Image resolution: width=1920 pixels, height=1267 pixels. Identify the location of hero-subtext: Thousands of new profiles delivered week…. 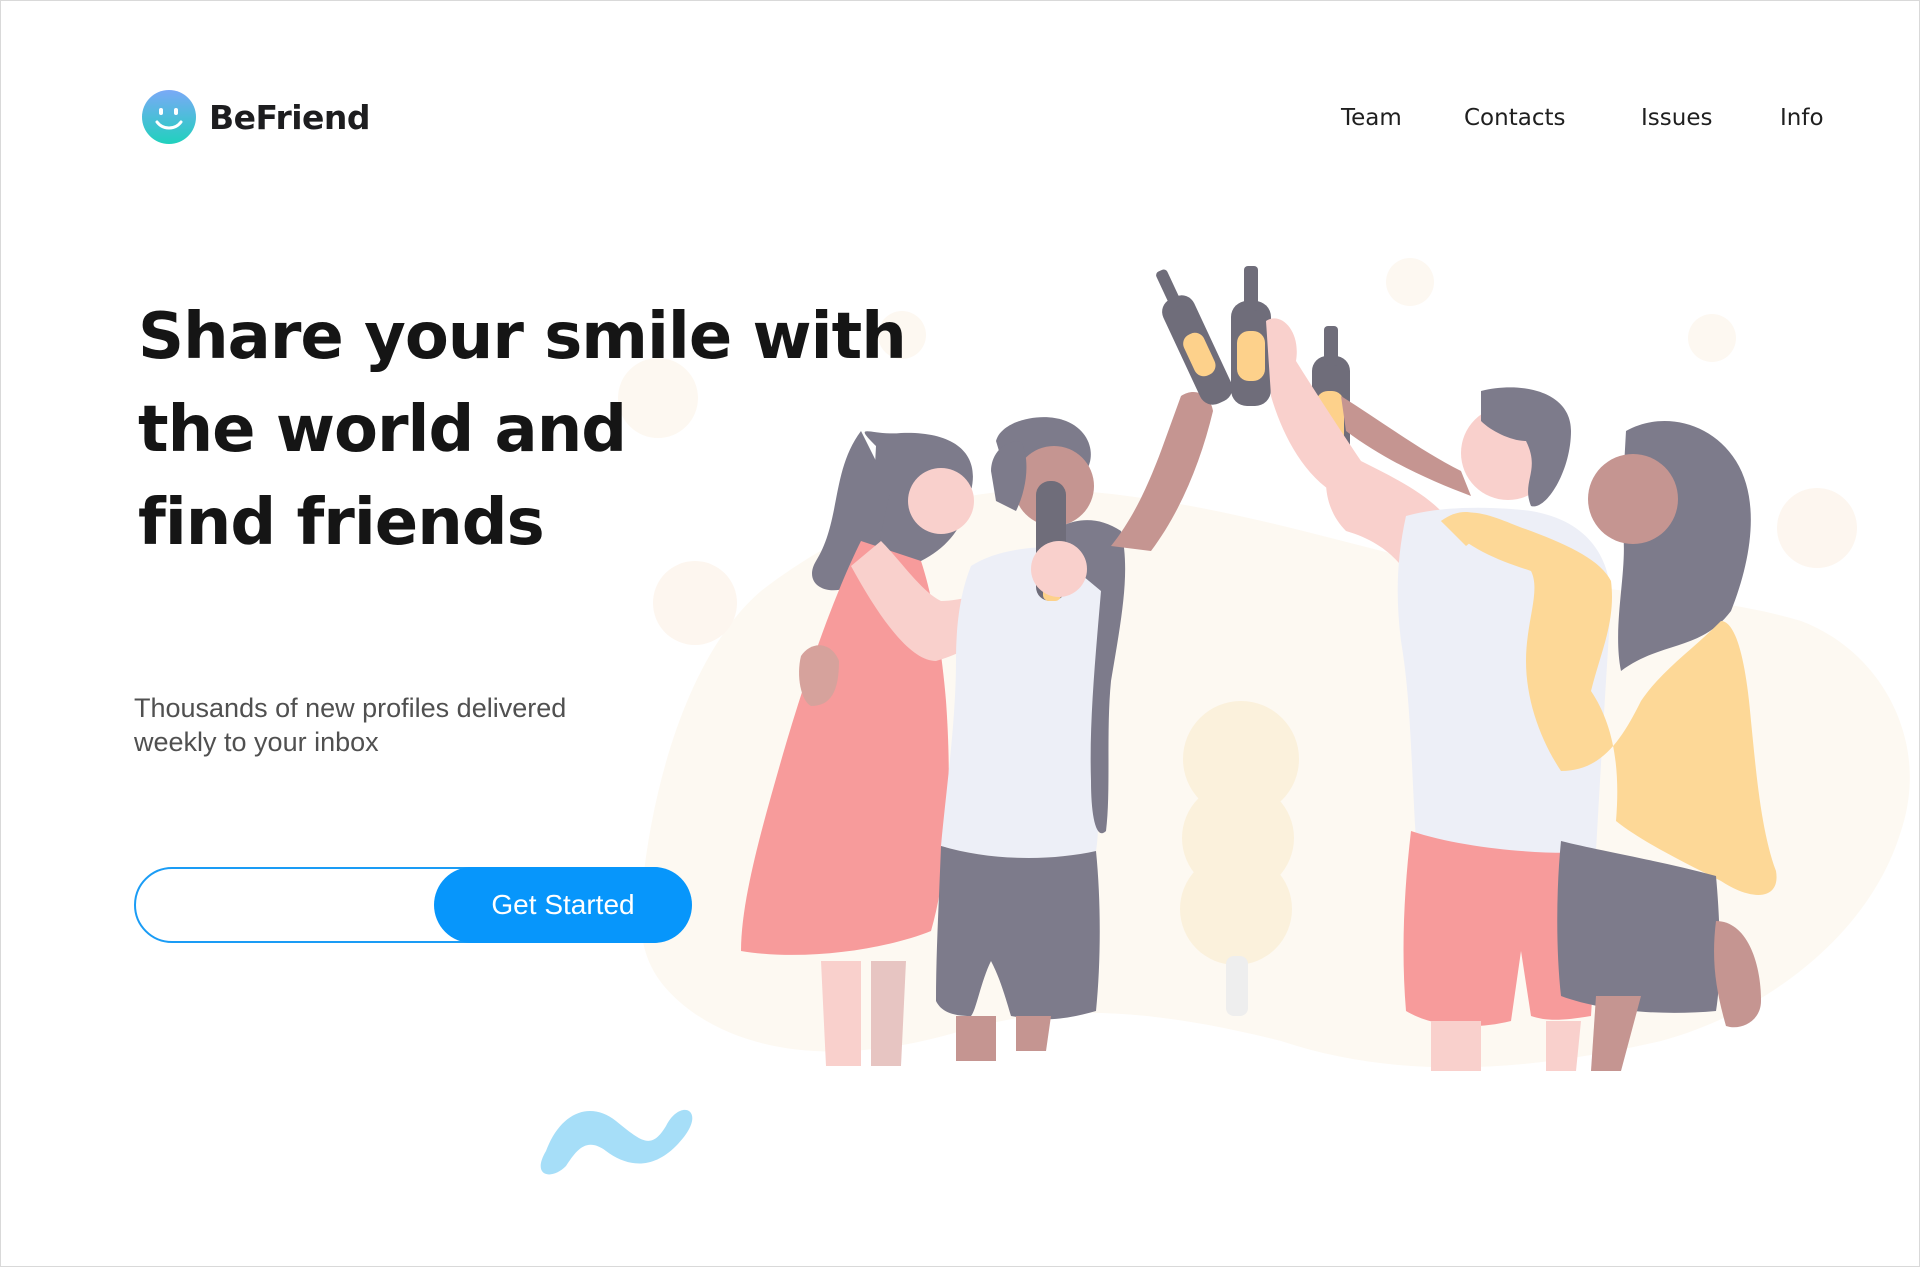
(394, 725).